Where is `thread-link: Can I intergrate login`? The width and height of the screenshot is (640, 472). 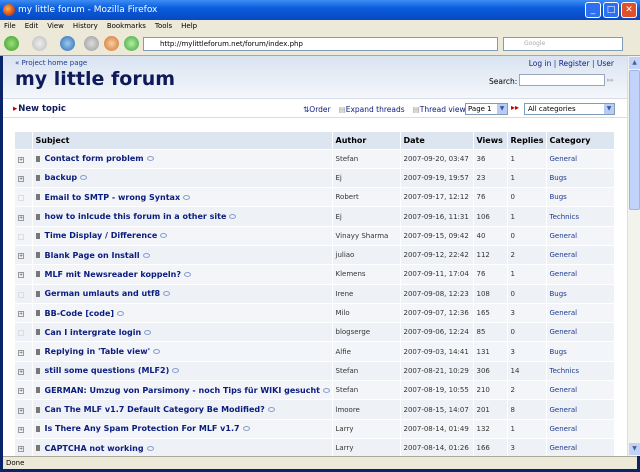
thread-link: Can I intergrate login is located at coordinates (93, 332).